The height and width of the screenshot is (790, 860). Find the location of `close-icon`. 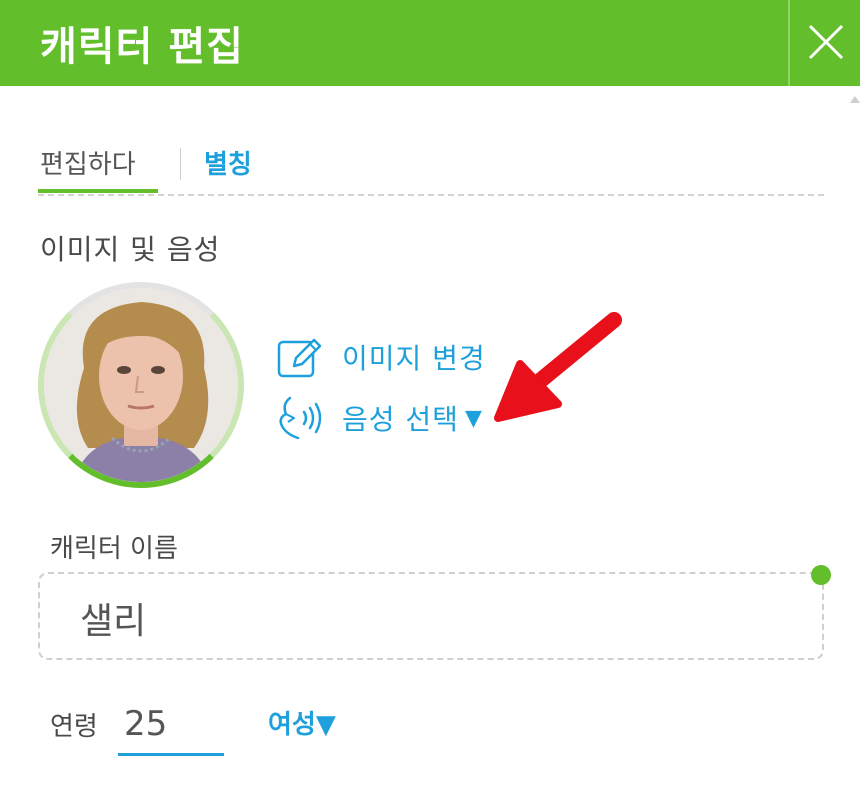

close-icon is located at coordinates (826, 42).